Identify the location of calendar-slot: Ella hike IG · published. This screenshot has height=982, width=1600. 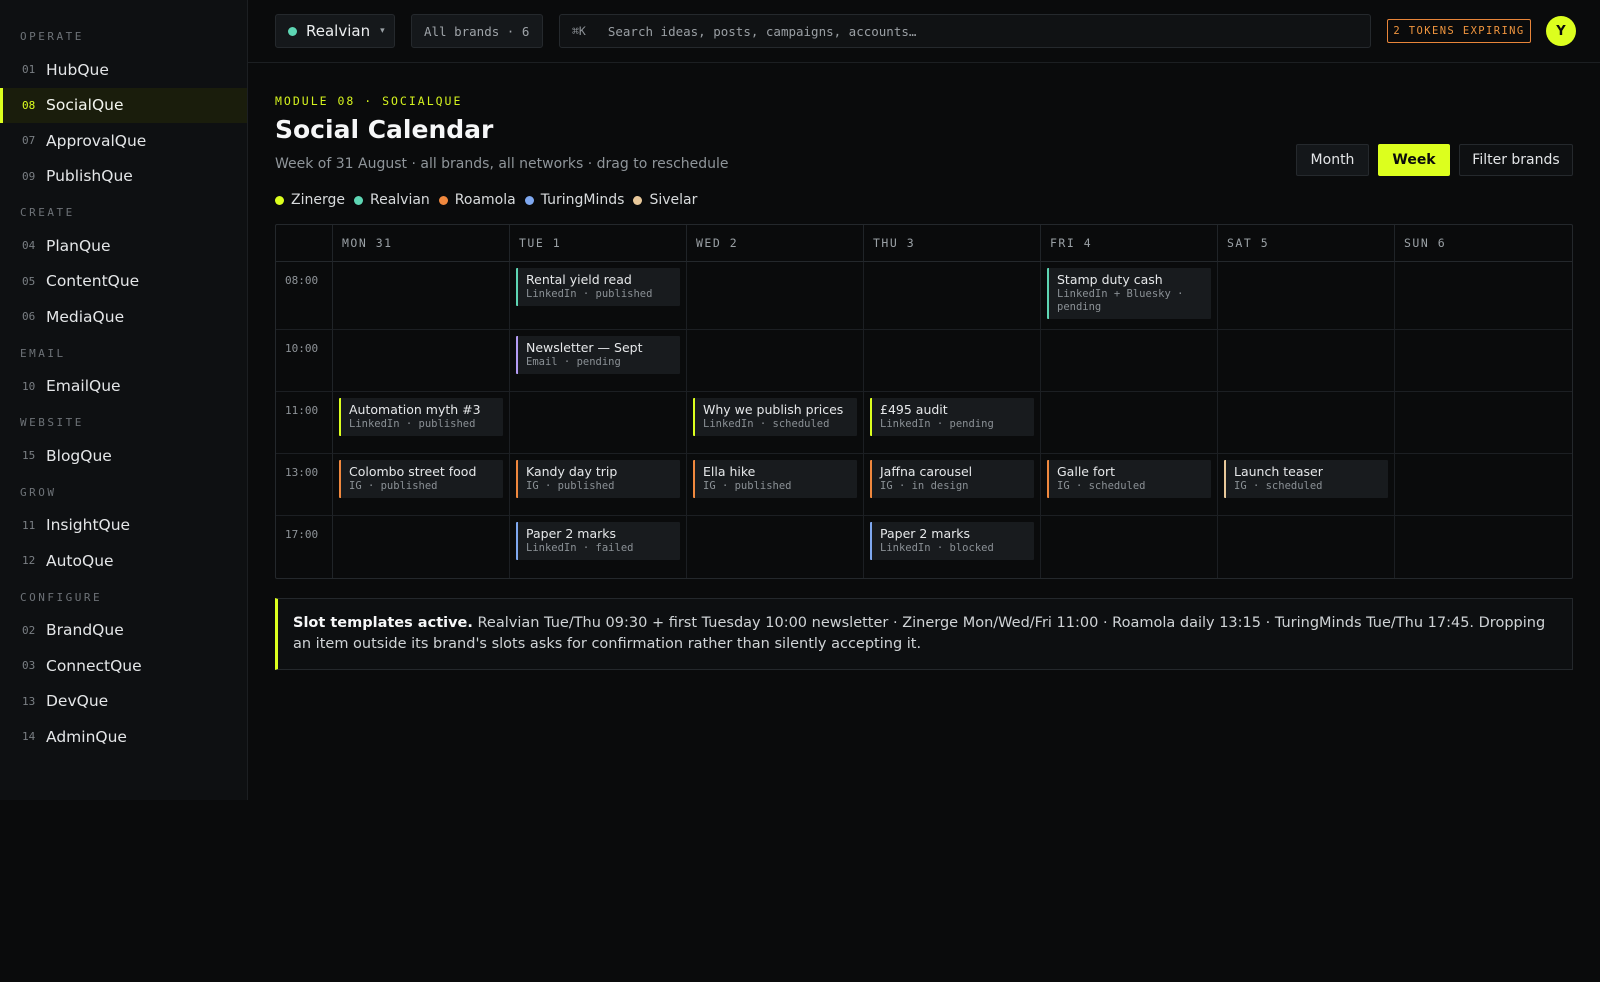
(775, 485).